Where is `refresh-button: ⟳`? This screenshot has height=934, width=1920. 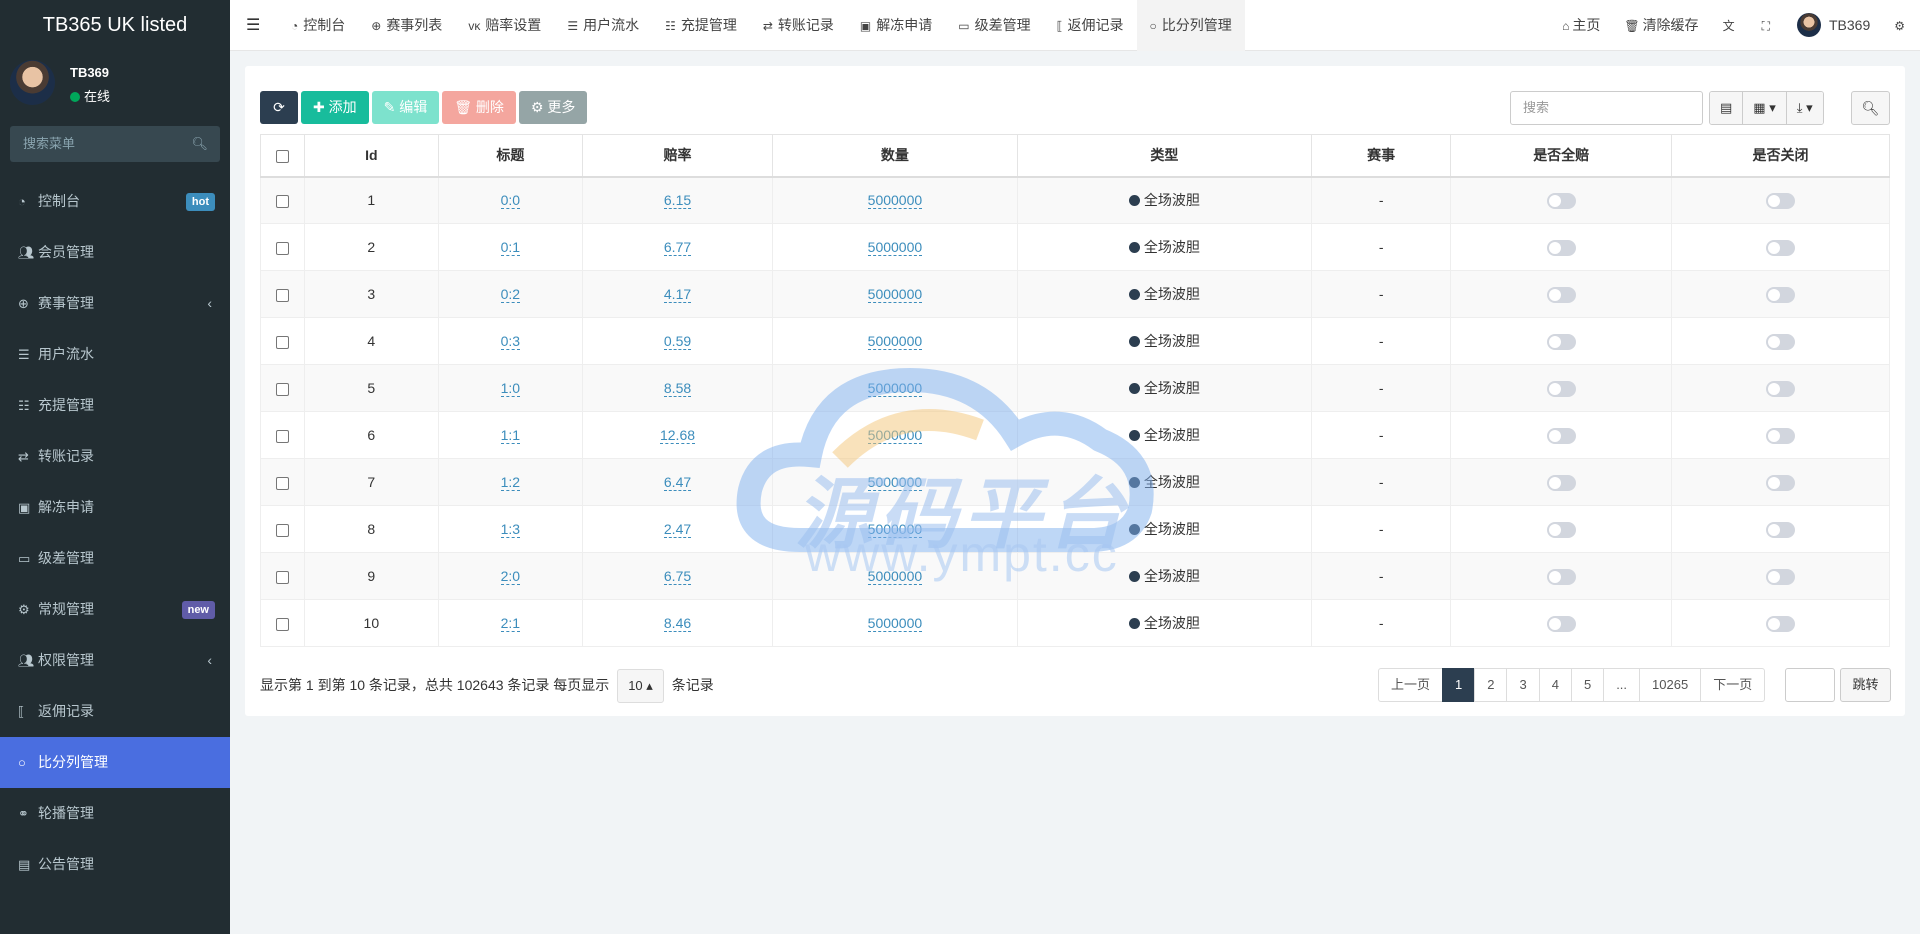
refresh-button: ⟳ is located at coordinates (279, 107).